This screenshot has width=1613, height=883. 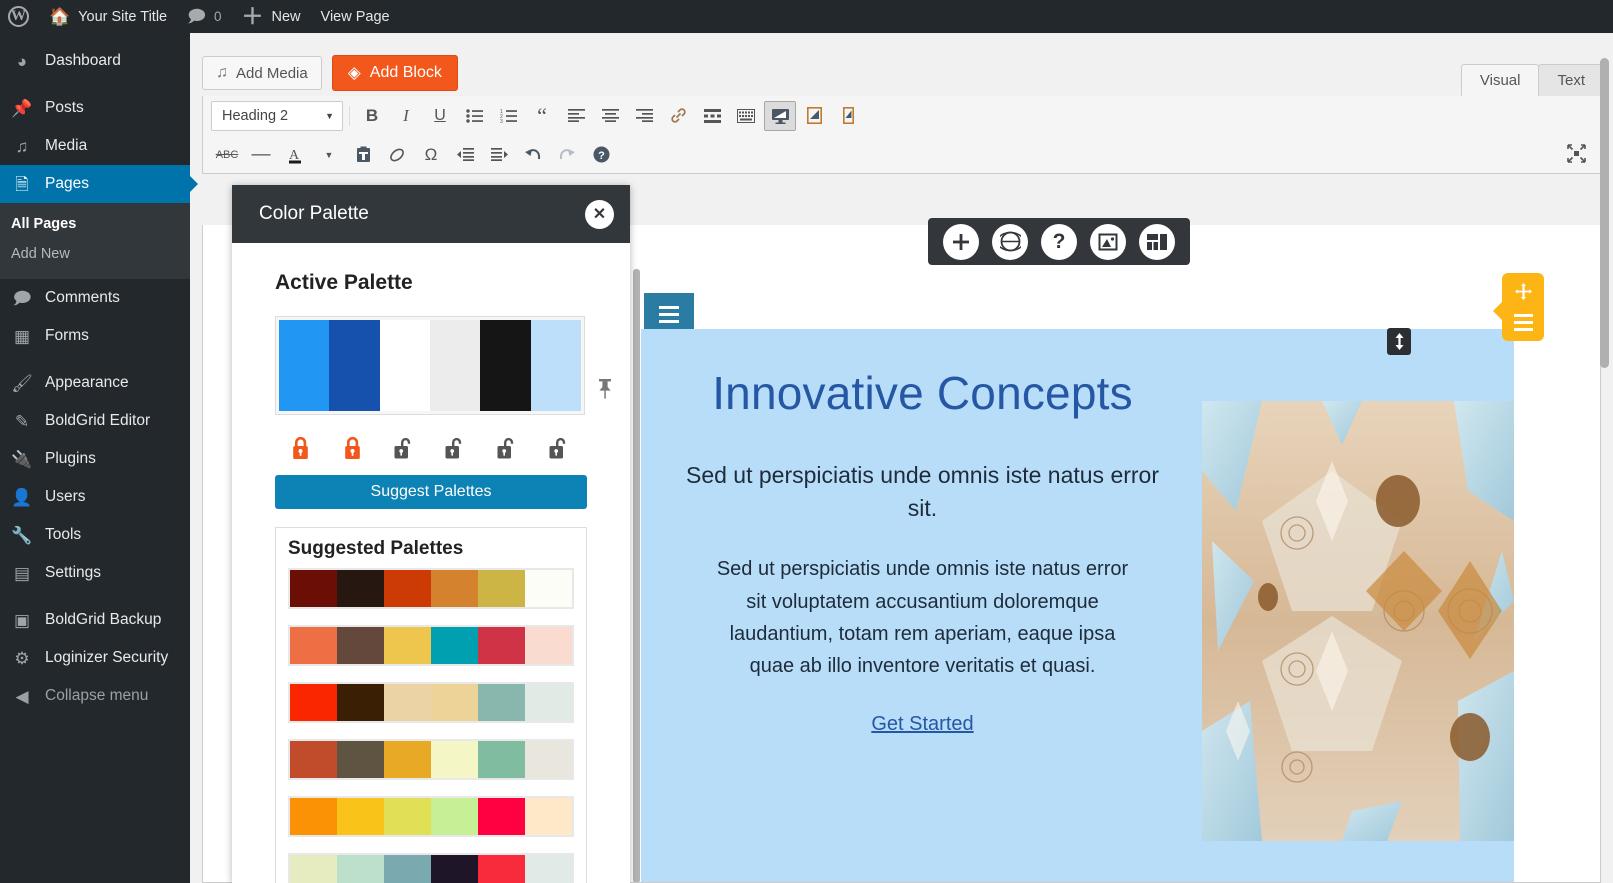 What do you see at coordinates (922, 394) in the screenshot?
I see `hero-title: Innovative Concepts` at bounding box center [922, 394].